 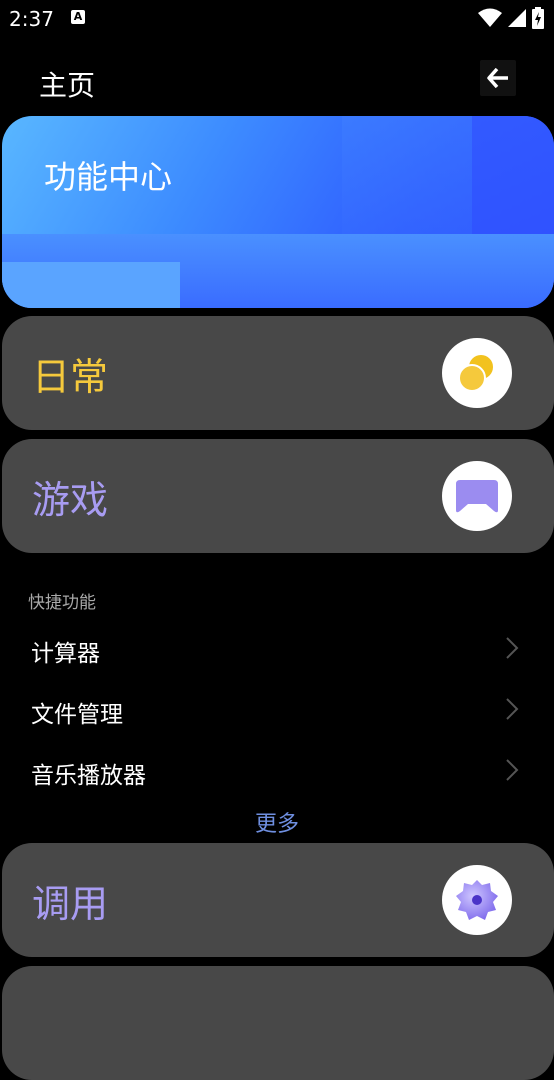 I want to click on wifi-icon, so click(x=490, y=17).